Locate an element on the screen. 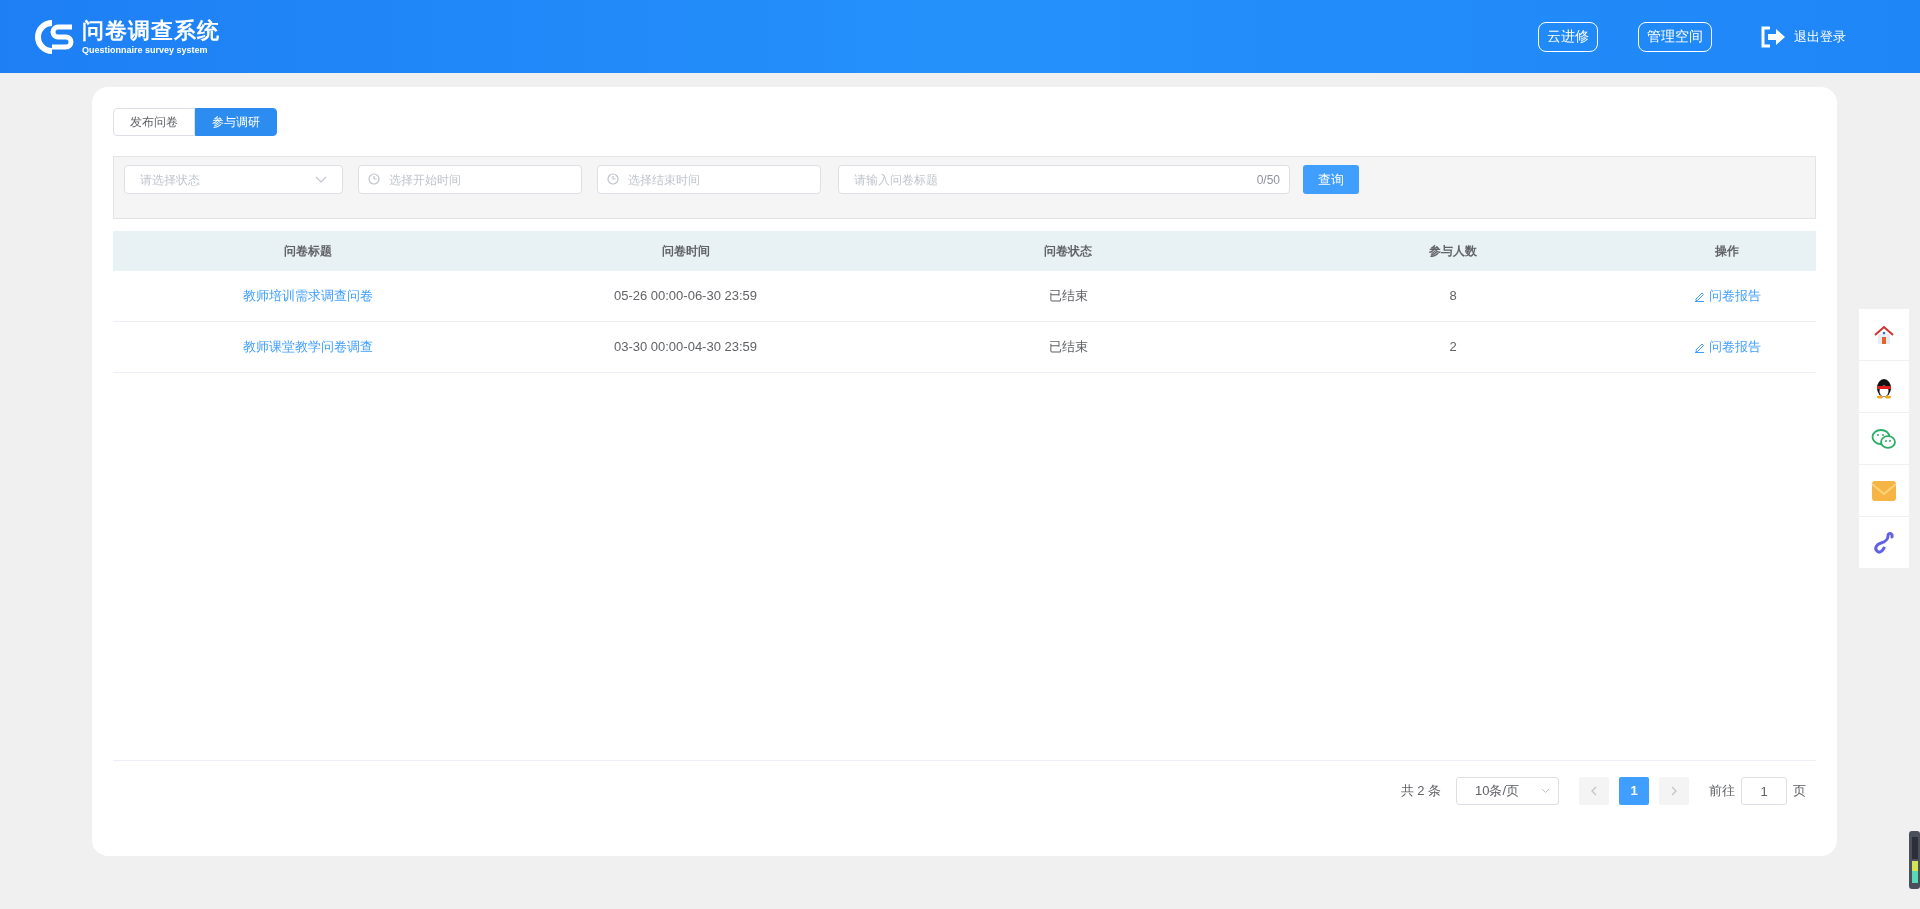 This screenshot has width=1920, height=909. column-header: 问卷标题 is located at coordinates (308, 251).